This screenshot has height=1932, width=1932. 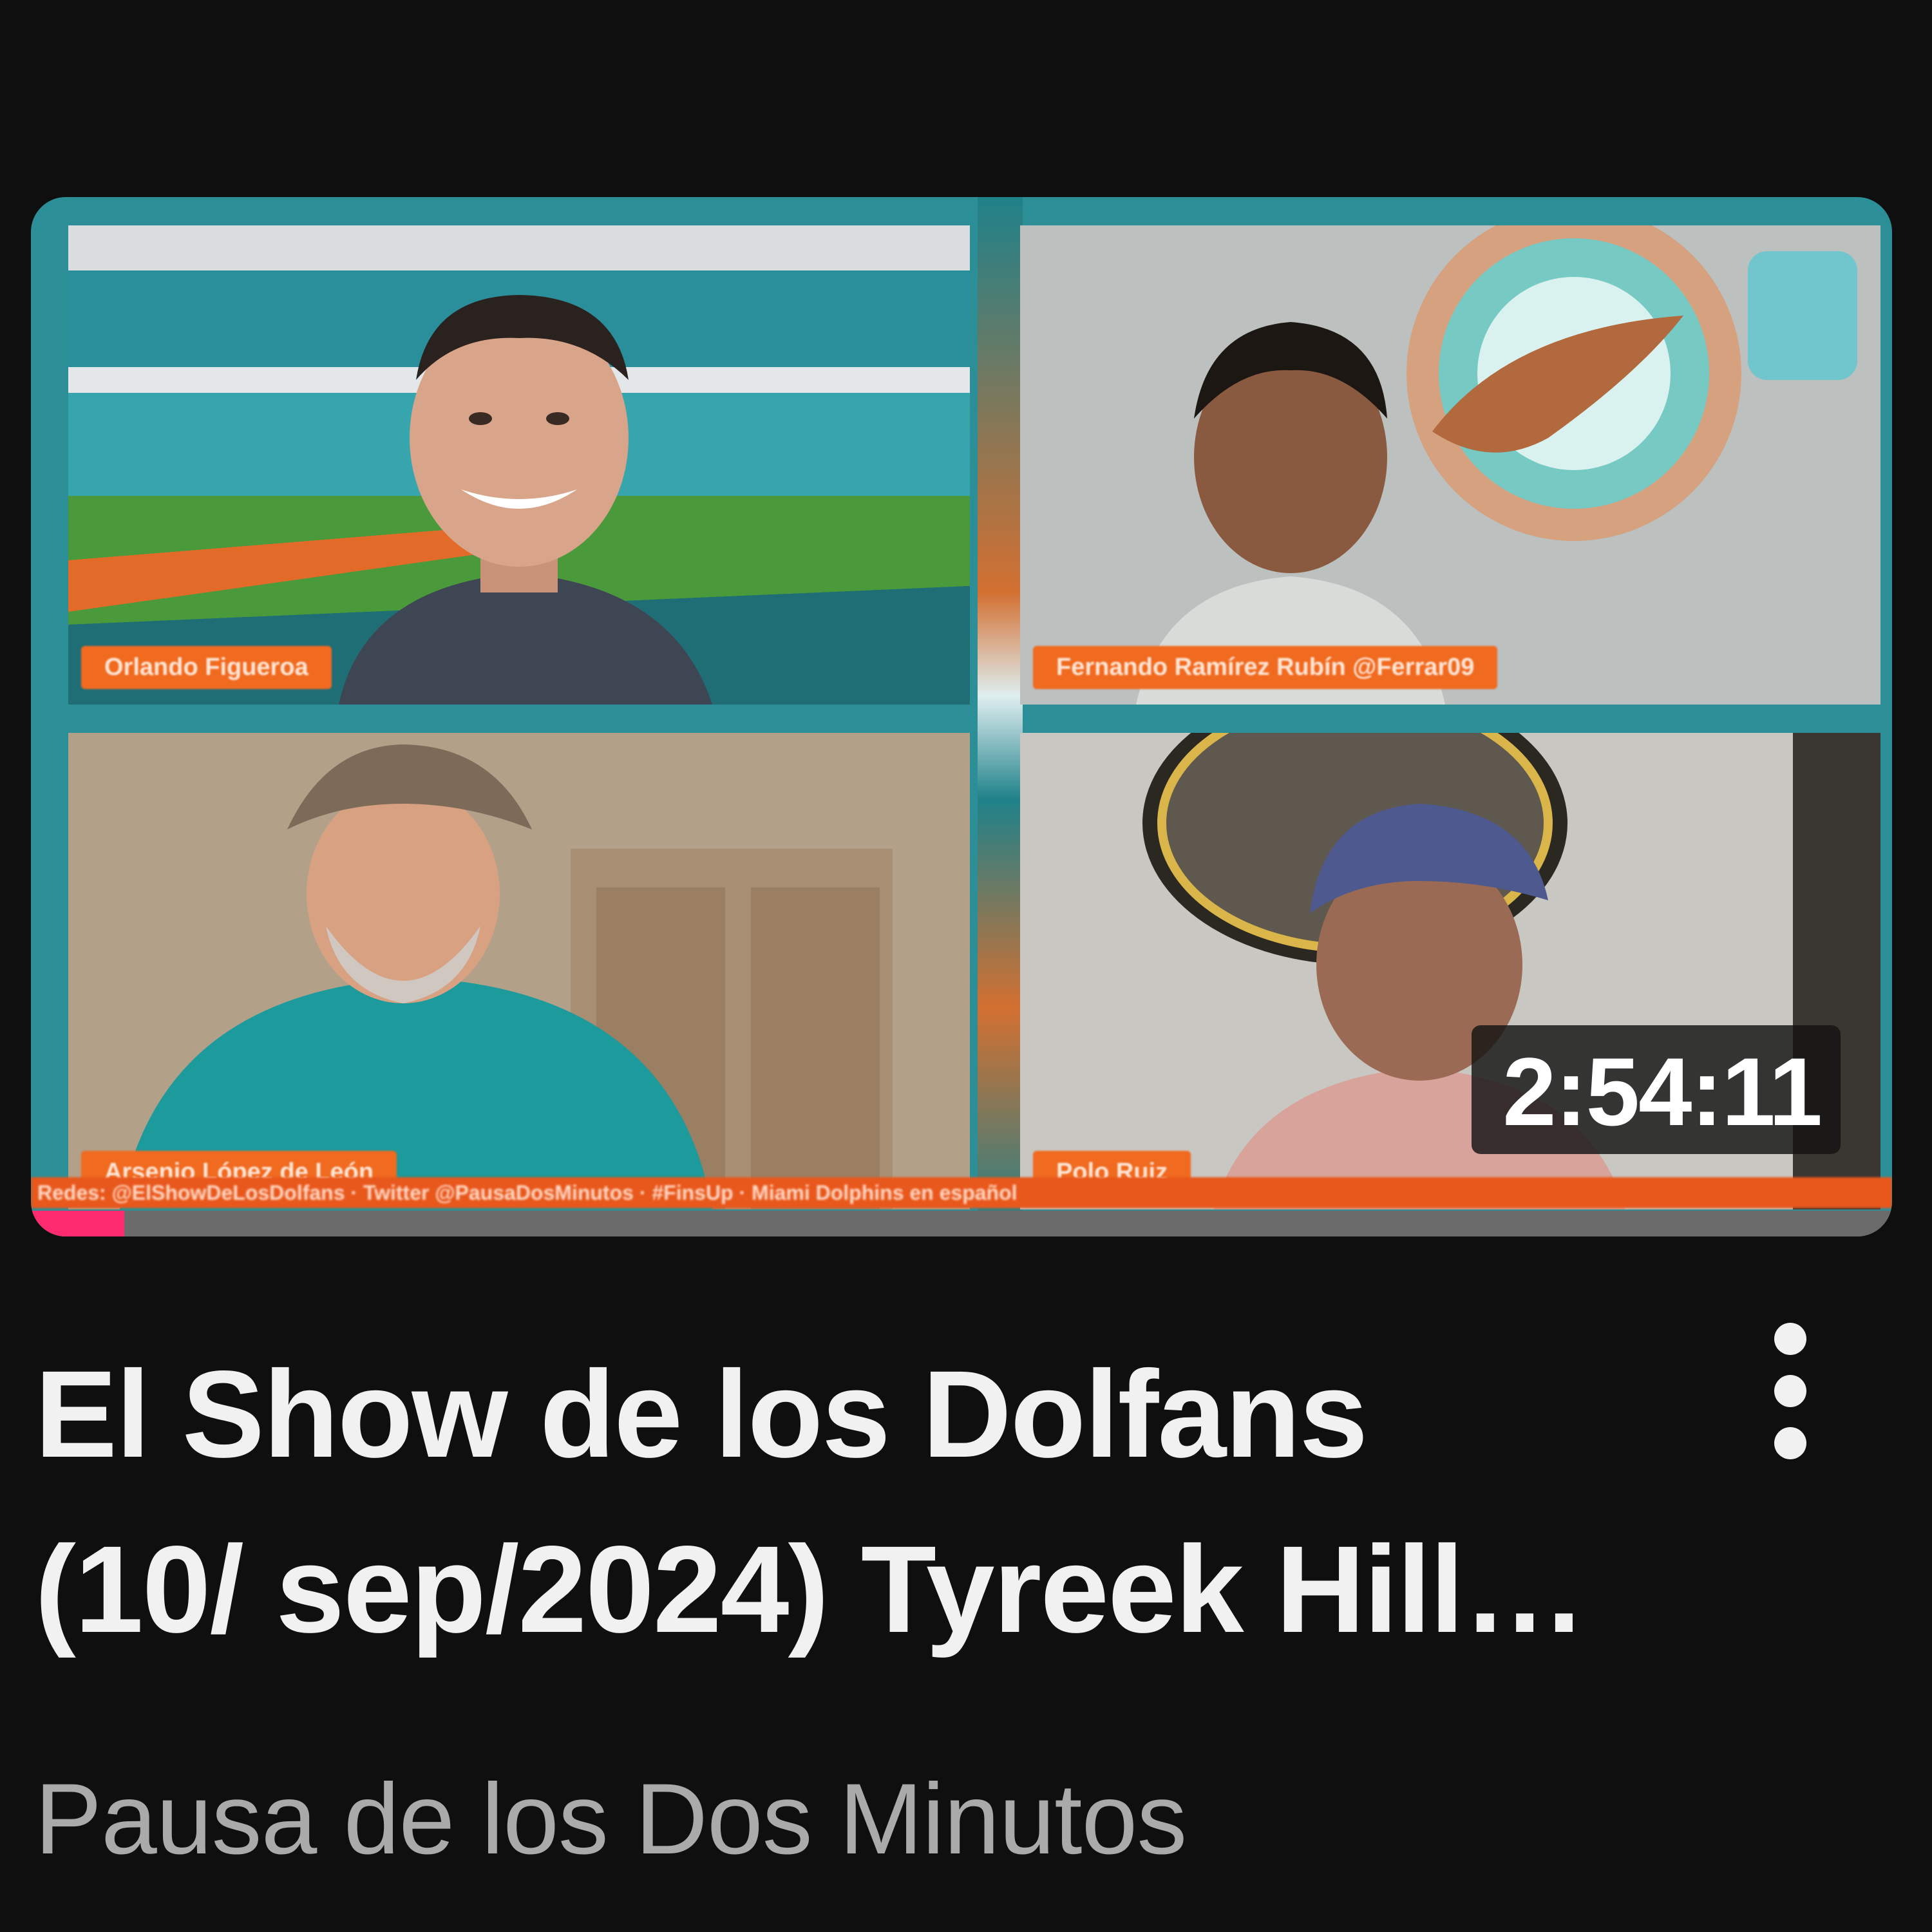 I want to click on watch-progress-bar, so click(x=962, y=1223).